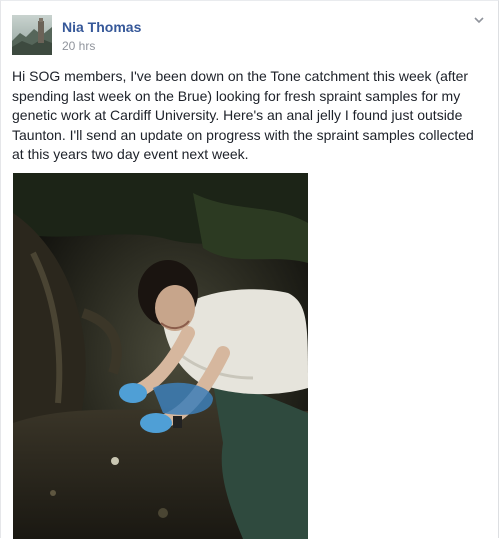 Image resolution: width=501 pixels, height=539 pixels. I want to click on chevron-down-icon, so click(479, 20).